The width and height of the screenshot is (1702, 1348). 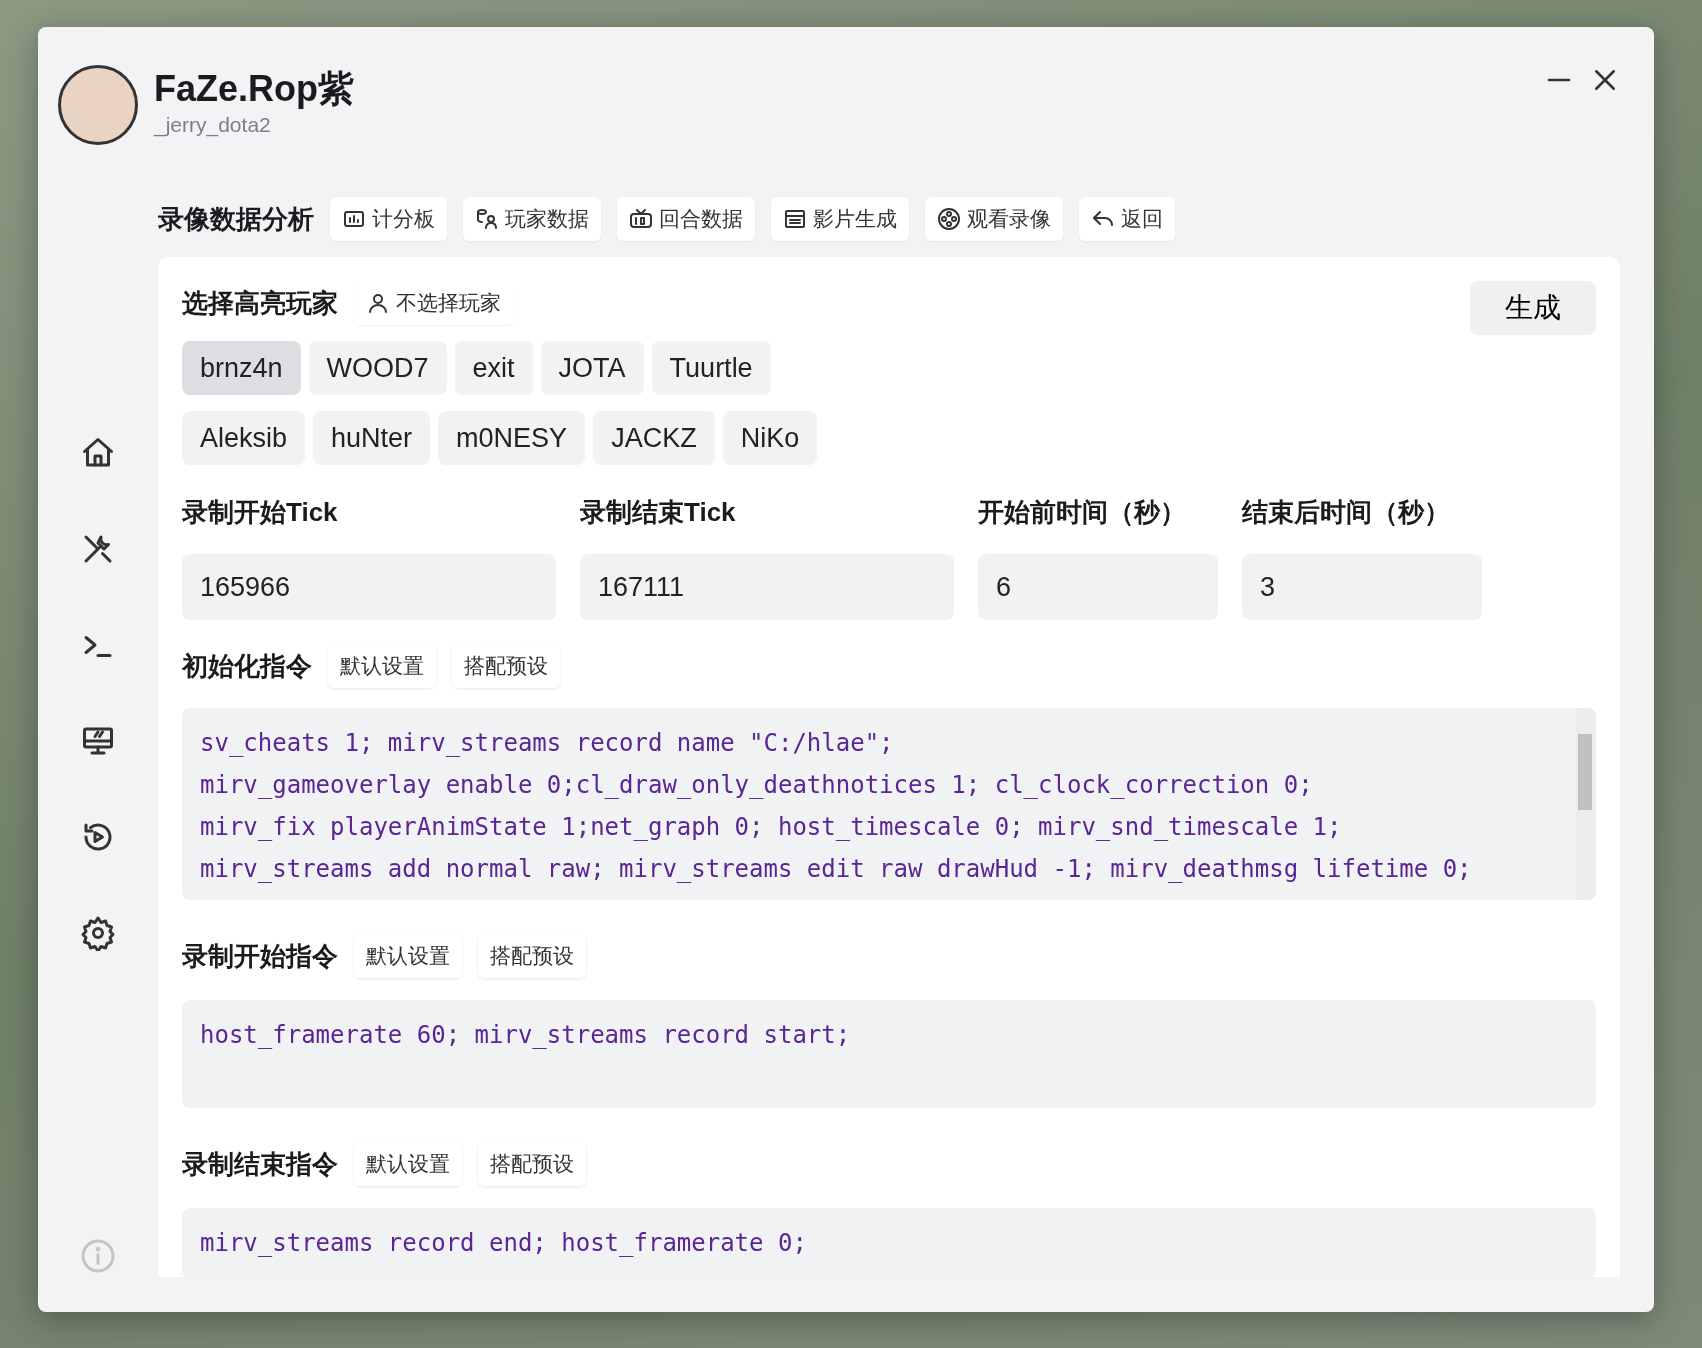 What do you see at coordinates (1082, 512) in the screenshot?
I see `field-label: 开始前时间（秒）` at bounding box center [1082, 512].